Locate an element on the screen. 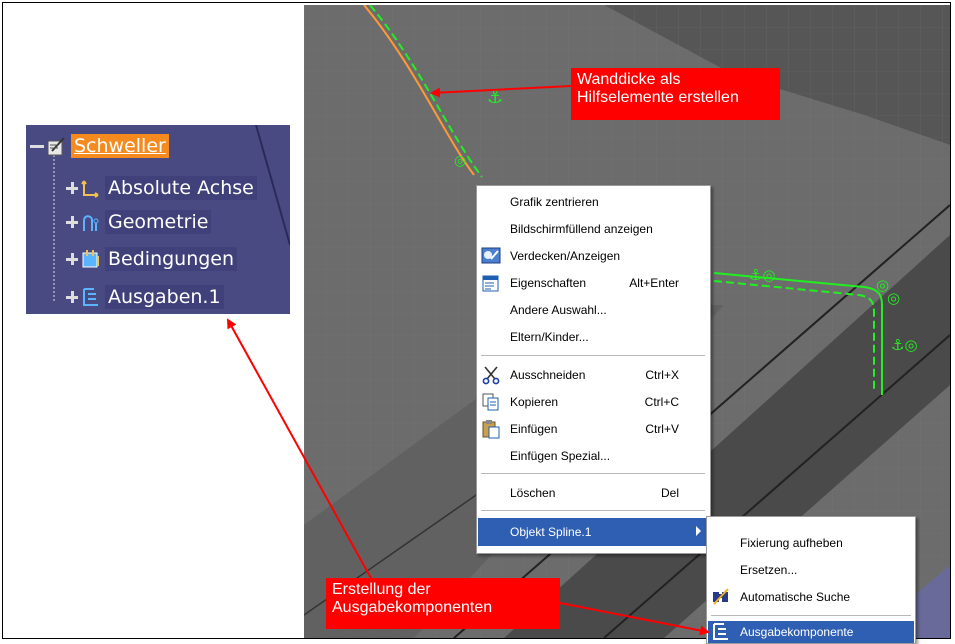 The height and width of the screenshot is (644, 955). callout-text: Ausgabekomponenten is located at coordinates (412, 607).